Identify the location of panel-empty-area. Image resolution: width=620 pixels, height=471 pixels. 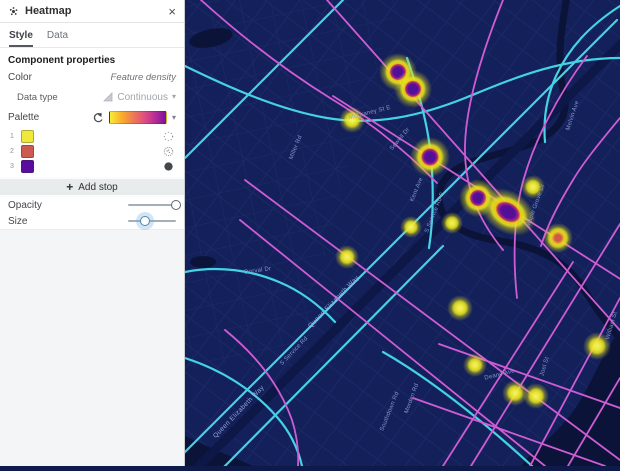
(92, 347).